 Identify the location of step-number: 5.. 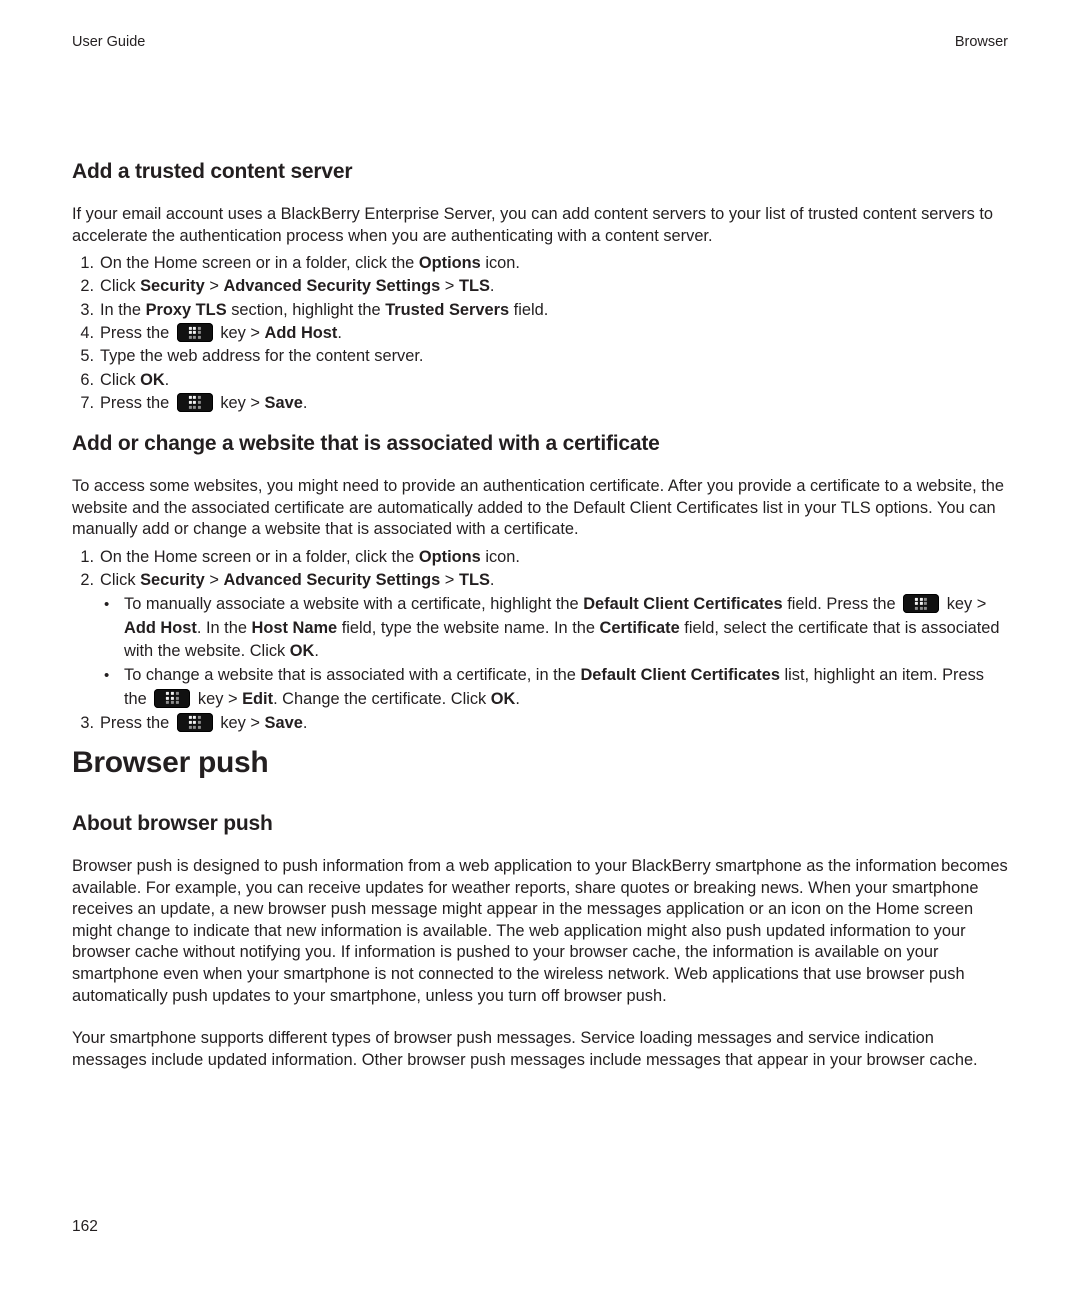
(87, 356).